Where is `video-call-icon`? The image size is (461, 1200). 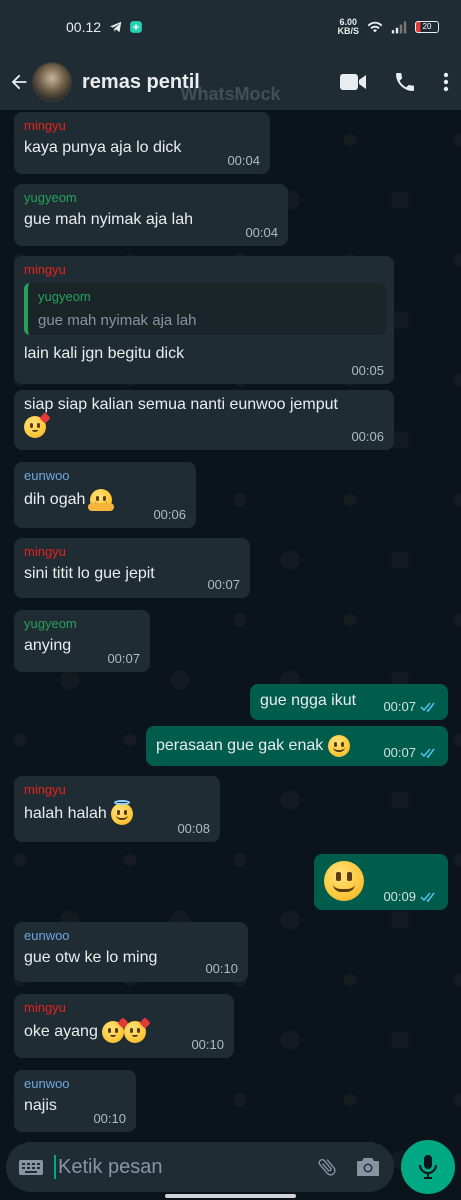 video-call-icon is located at coordinates (353, 82).